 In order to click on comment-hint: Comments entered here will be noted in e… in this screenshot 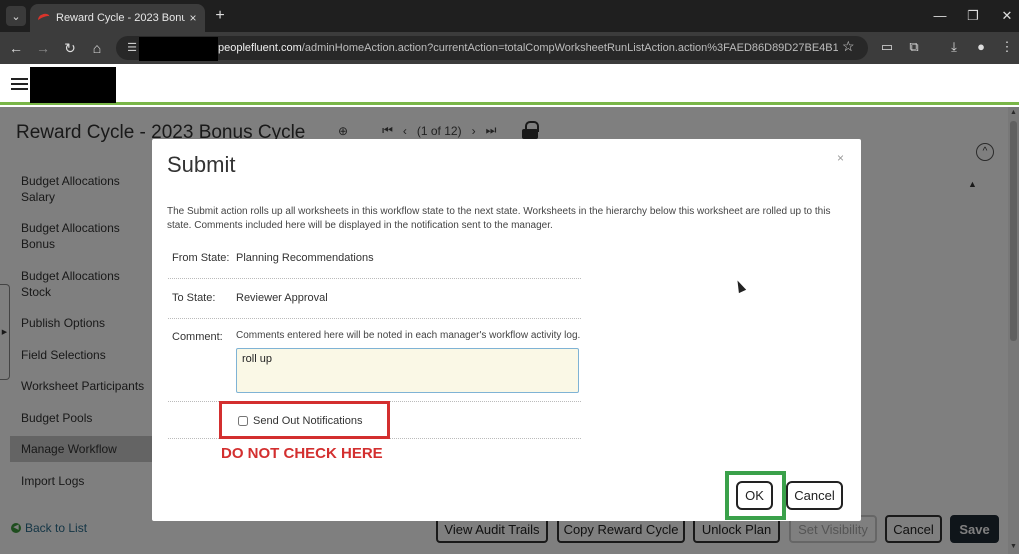, I will do `click(408, 335)`.